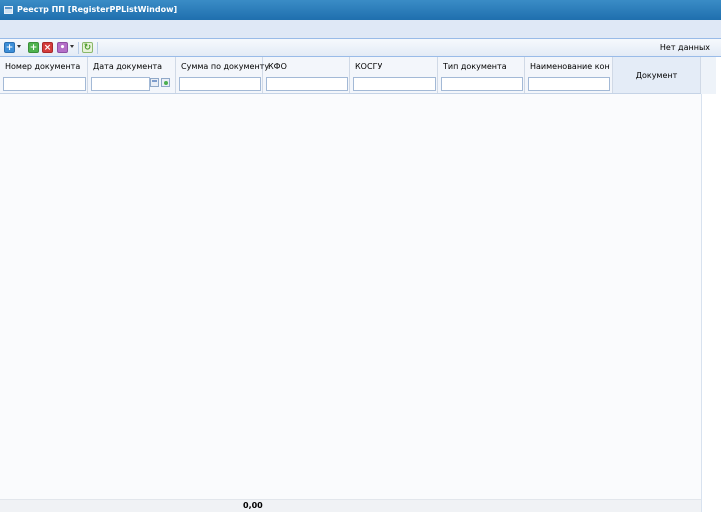  What do you see at coordinates (306, 75) in the screenshot?
I see `column-kfo: КФО` at bounding box center [306, 75].